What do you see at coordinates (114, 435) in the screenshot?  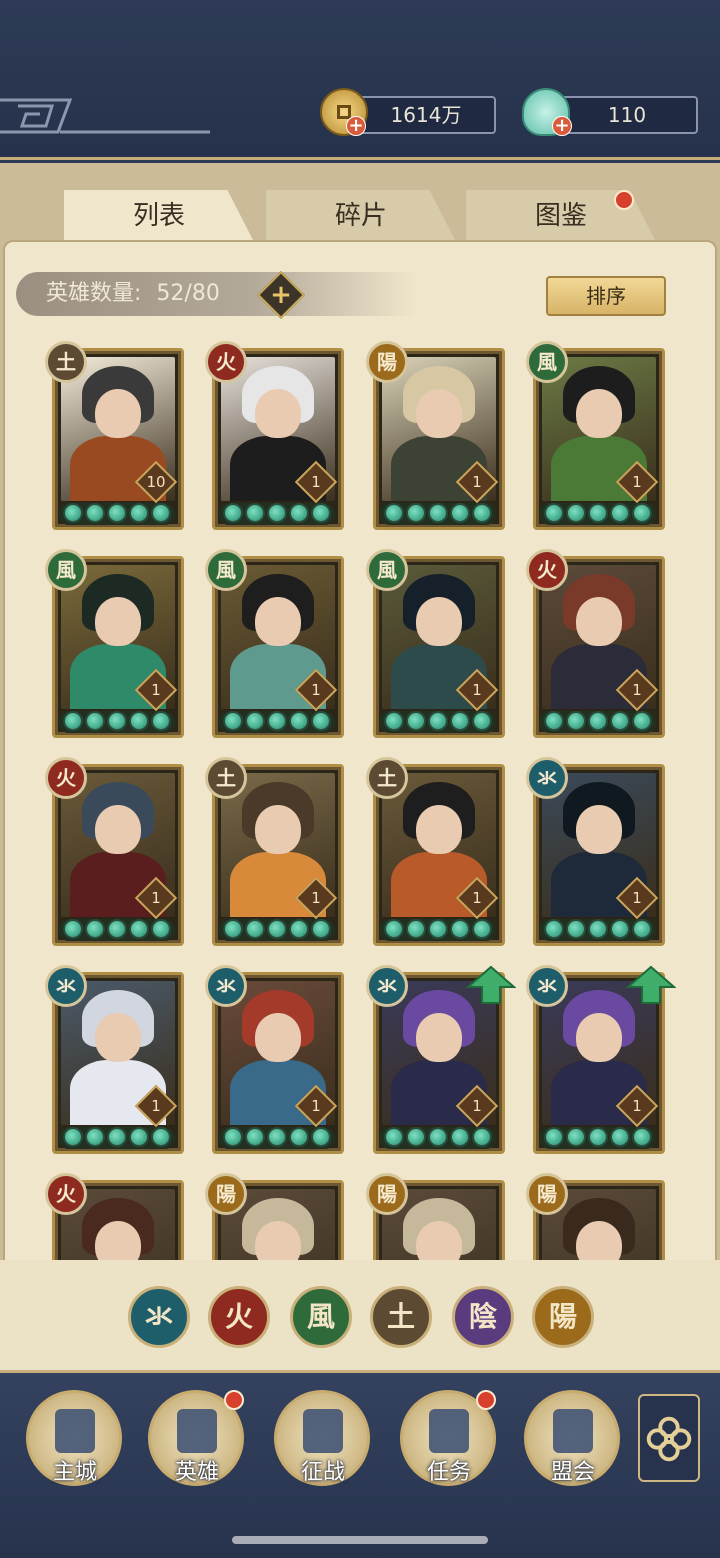 I see `hero-card: 10 土` at bounding box center [114, 435].